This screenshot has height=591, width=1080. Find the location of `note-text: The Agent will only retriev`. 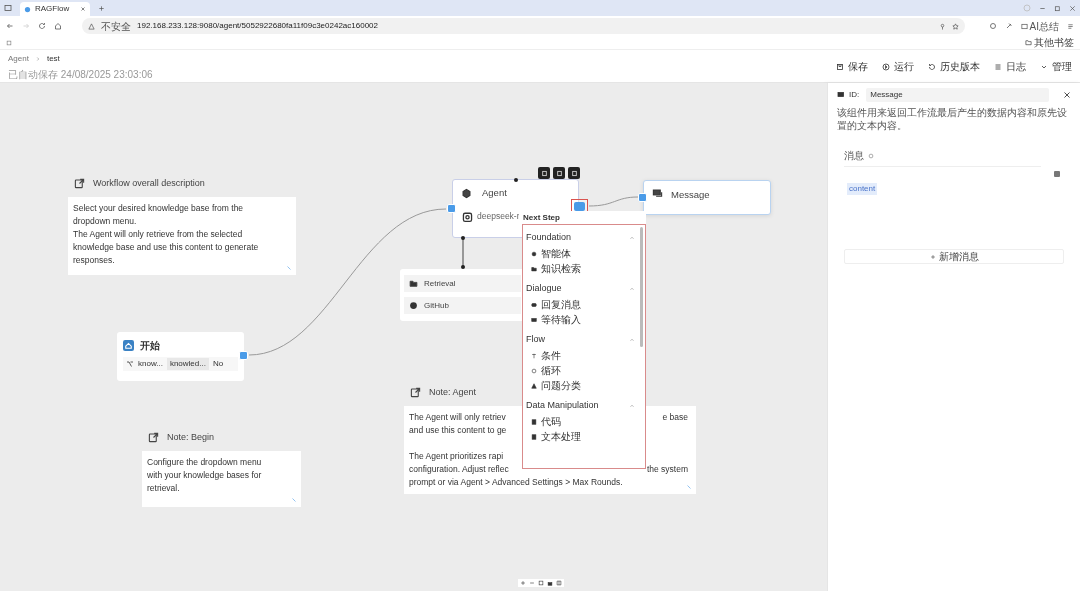

note-text: The Agent will only retriev is located at coordinates (457, 417).